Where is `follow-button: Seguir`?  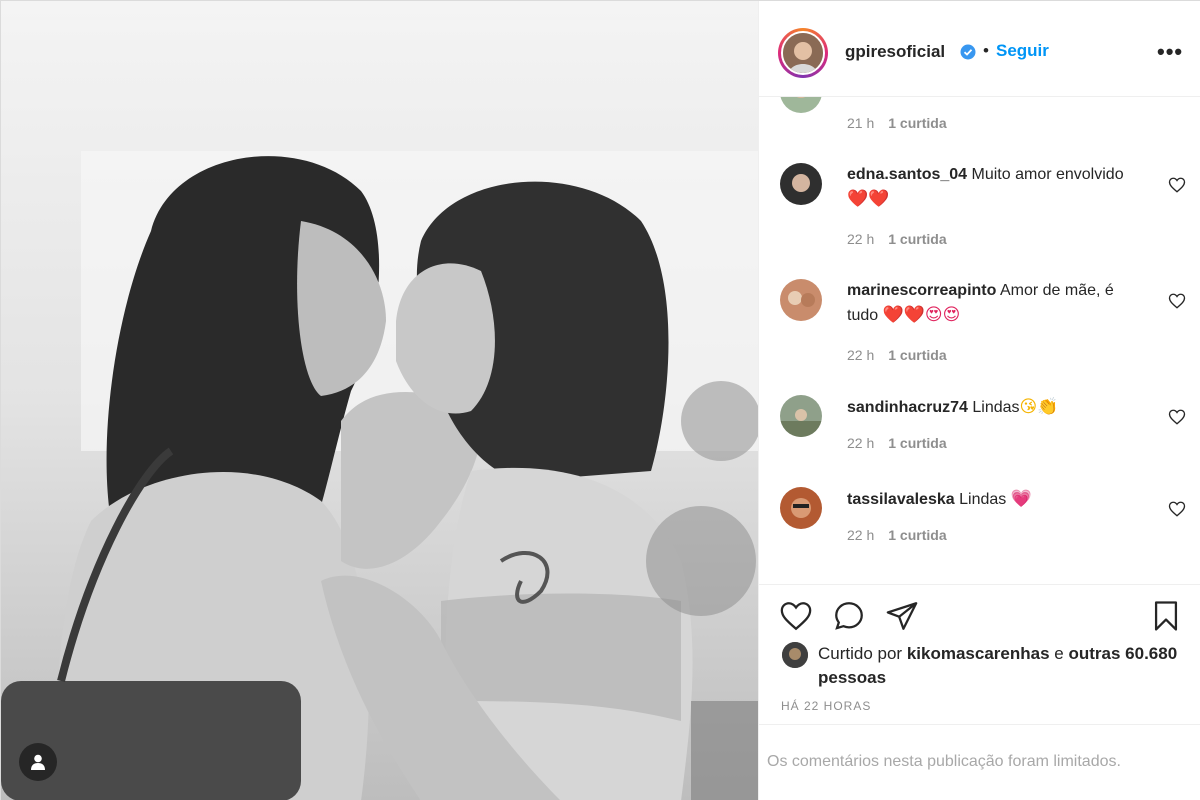
follow-button: Seguir is located at coordinates (1022, 51).